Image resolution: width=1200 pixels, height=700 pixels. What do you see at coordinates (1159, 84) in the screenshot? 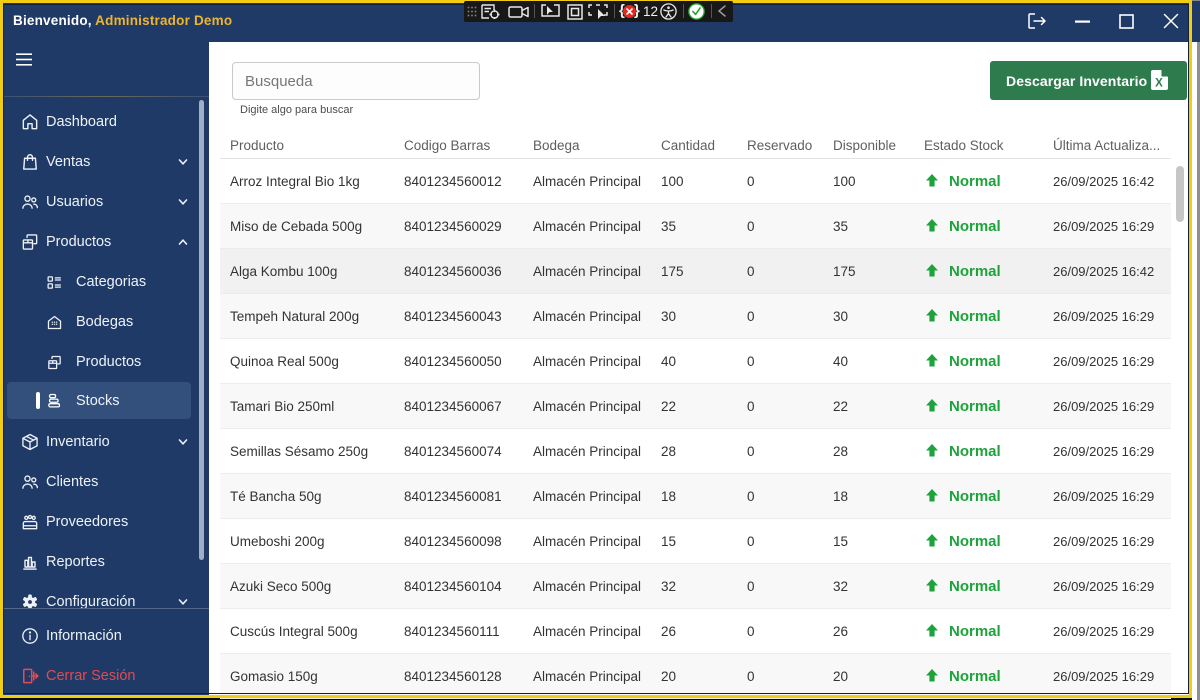
I see `svg-text: X` at bounding box center [1159, 84].